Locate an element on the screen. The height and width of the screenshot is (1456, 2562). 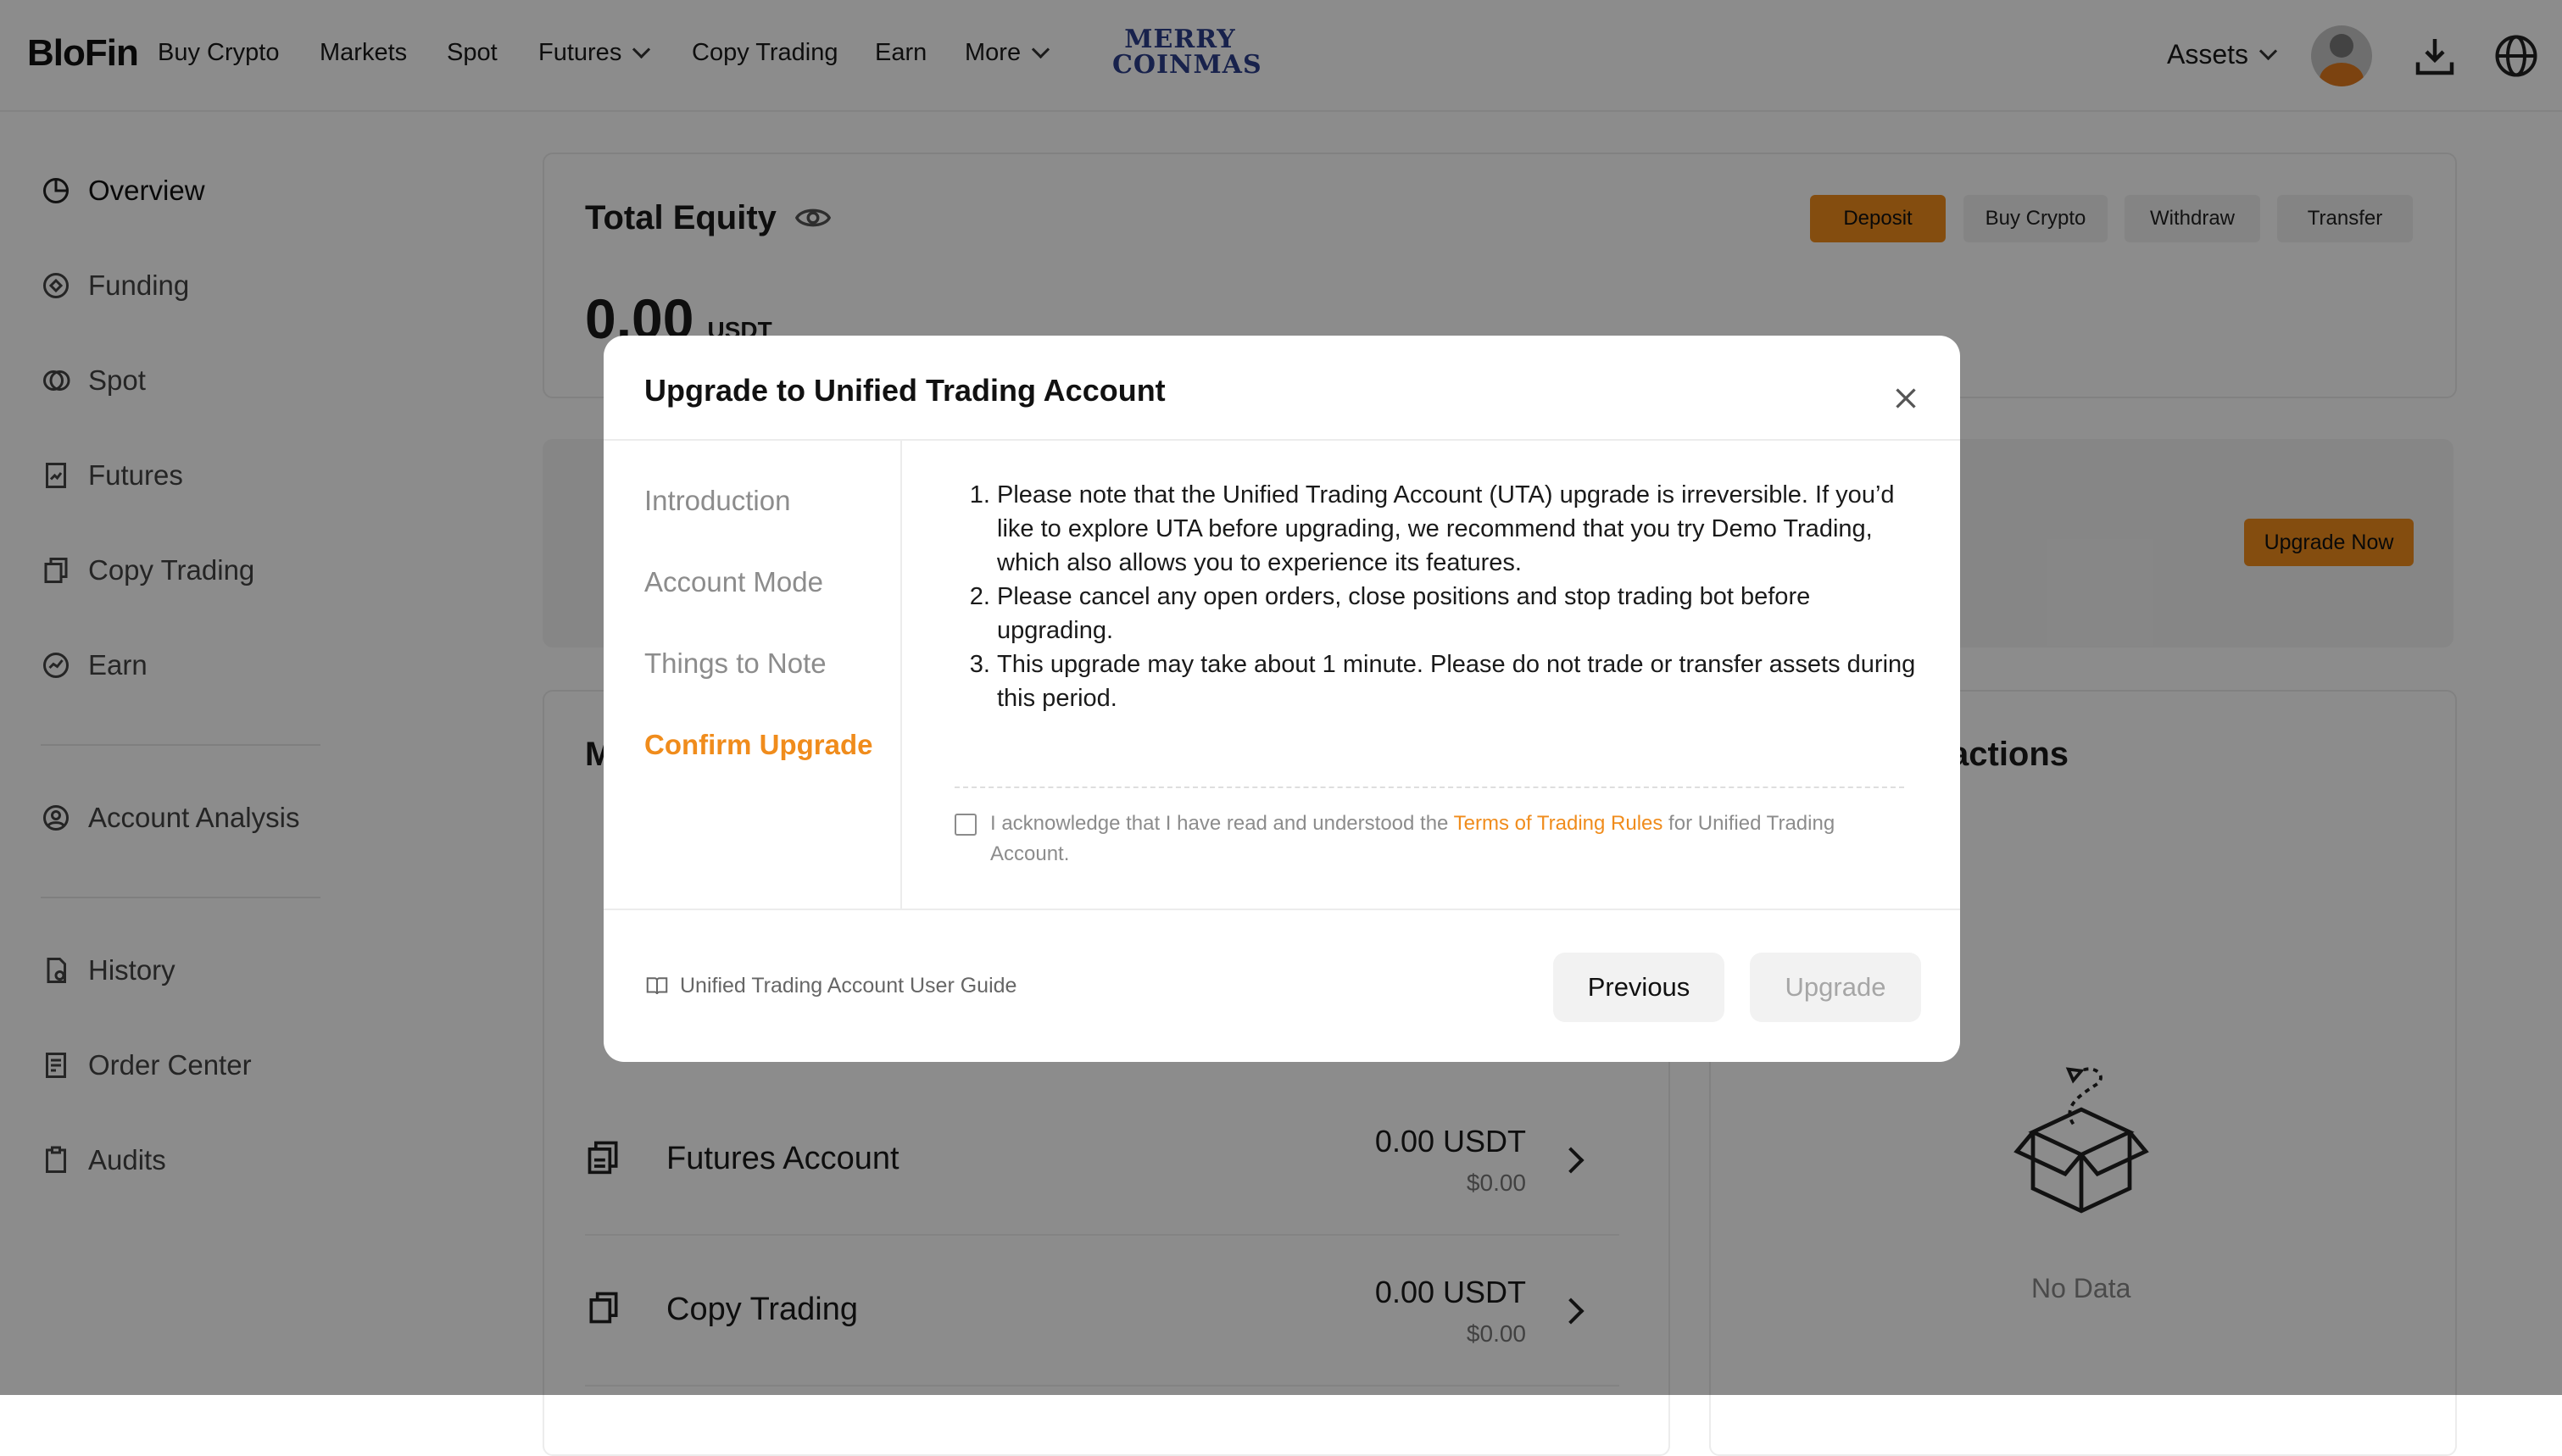
step-things-to-note: Things to Note is located at coordinates (735, 664).